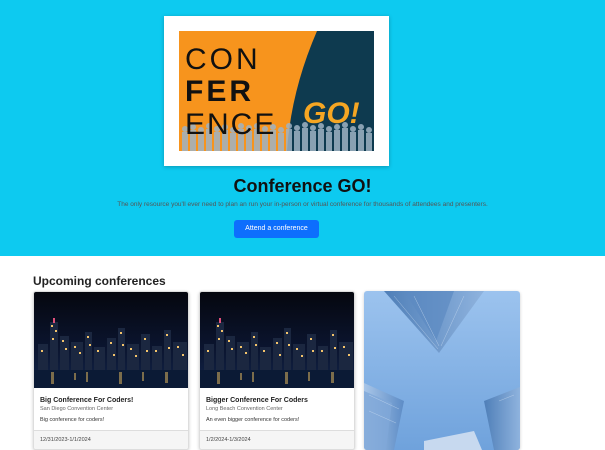 This screenshot has height=450, width=605. What do you see at coordinates (253, 420) in the screenshot?
I see `conference-description: An even bigger conference for coders!` at bounding box center [253, 420].